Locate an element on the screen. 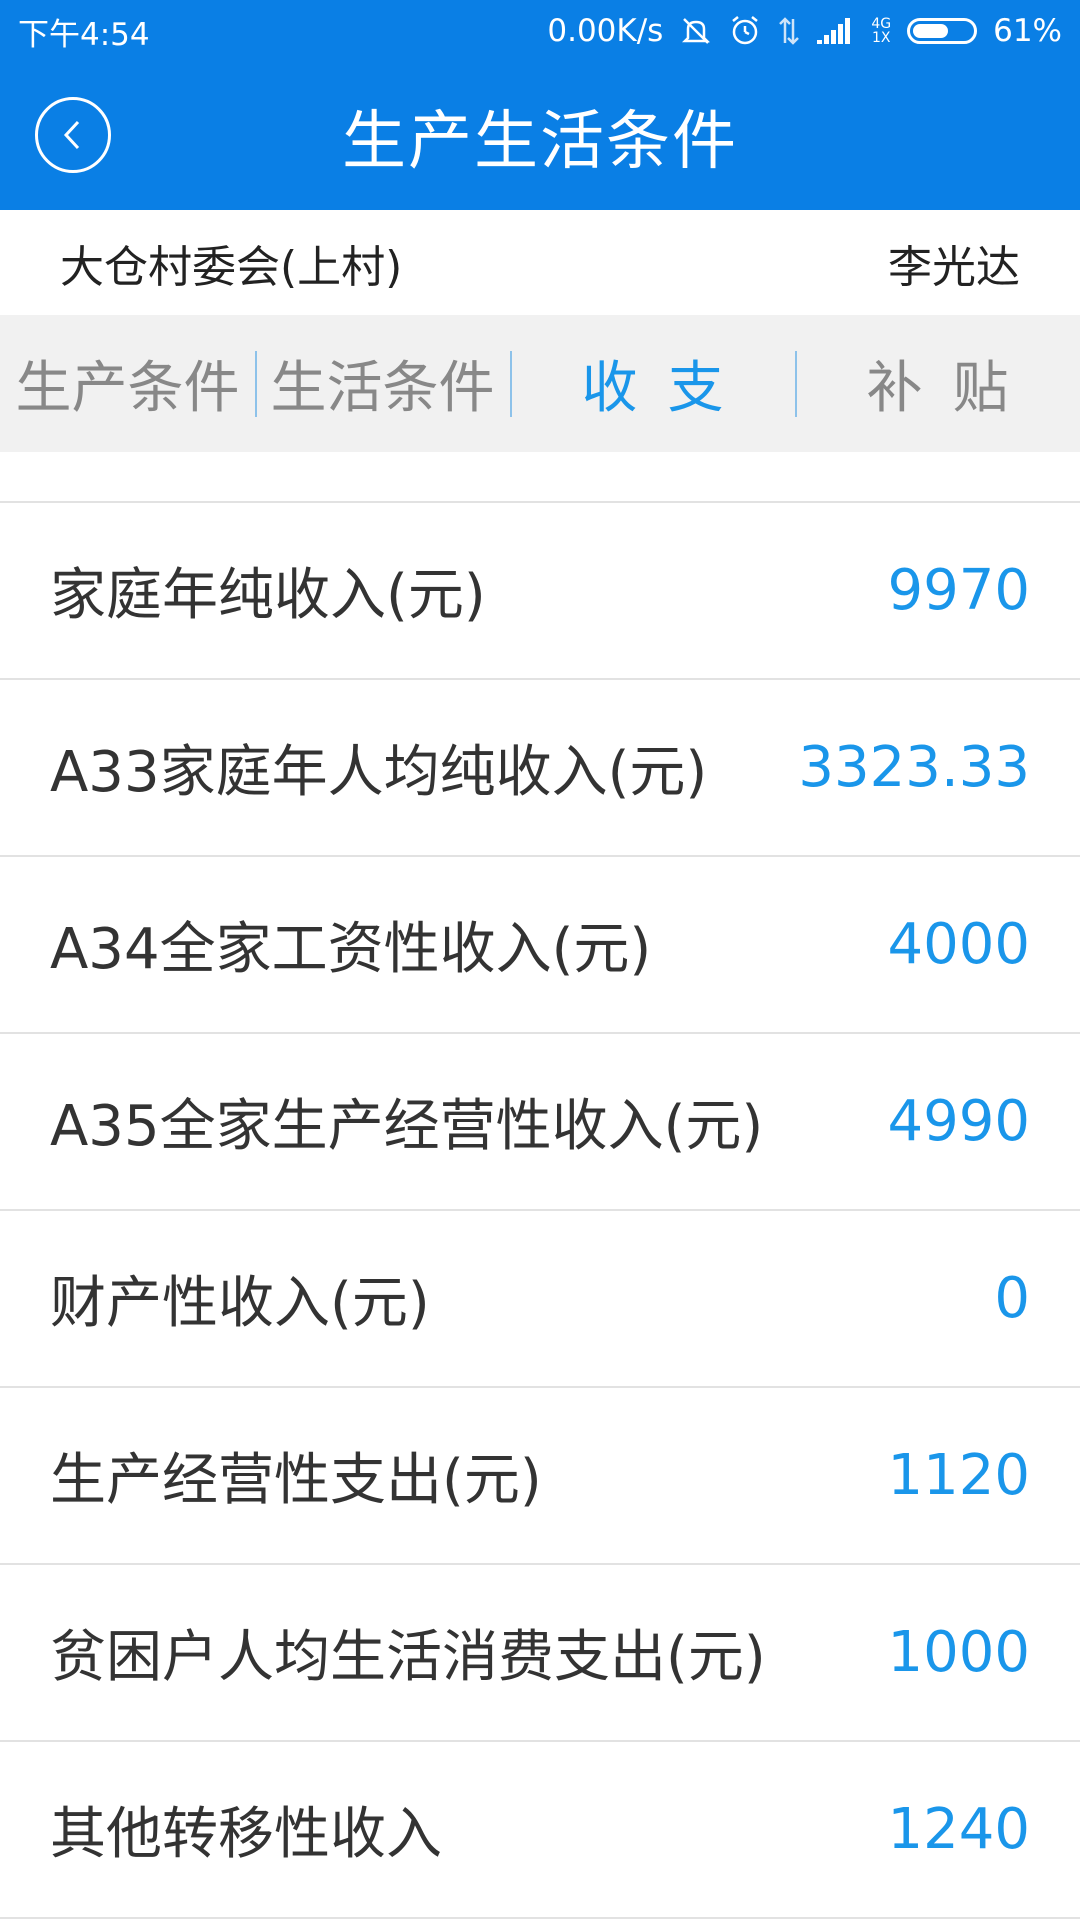  status-icons: 0.00K/s 4G 1X 61% is located at coordinates (804, 31).